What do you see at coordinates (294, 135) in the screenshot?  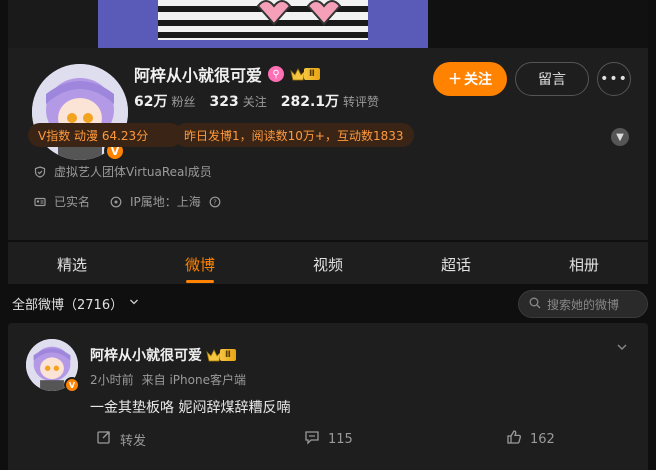 I see `yesterday-stats-chip: 昨日发博1，阅读数10万+，互动数1833` at bounding box center [294, 135].